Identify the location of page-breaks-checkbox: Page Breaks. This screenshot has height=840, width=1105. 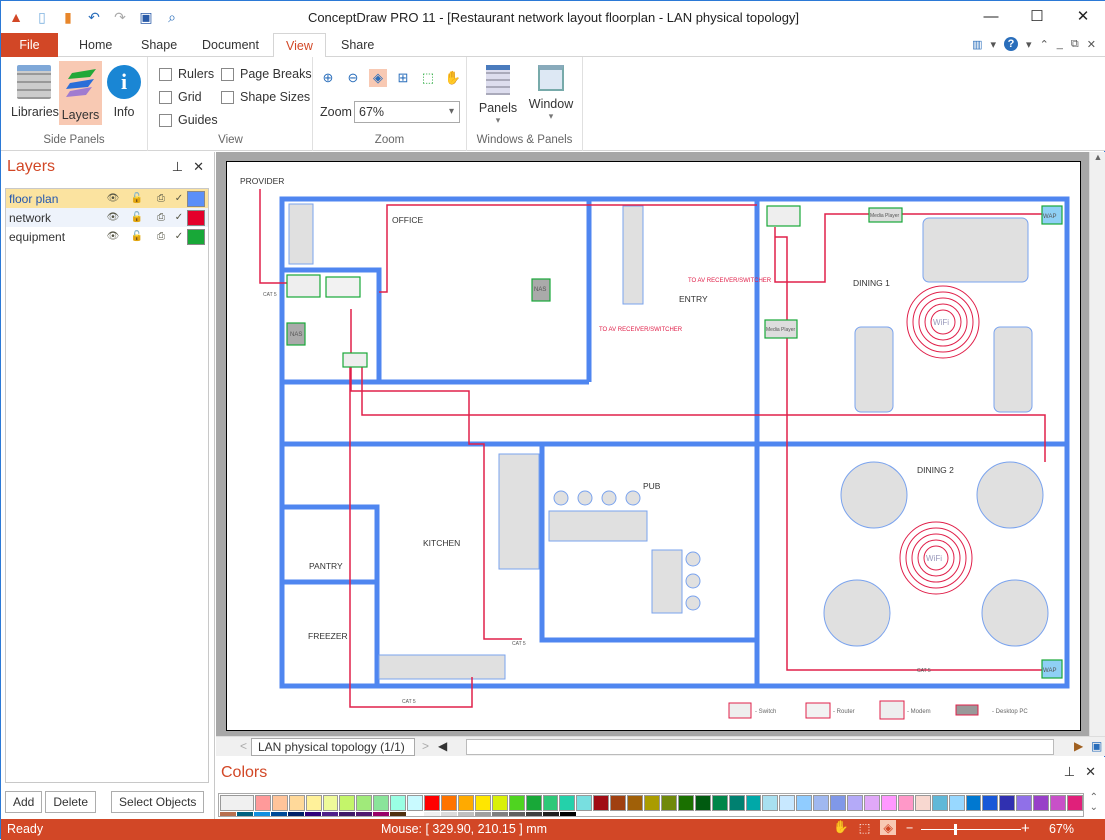
(266, 74).